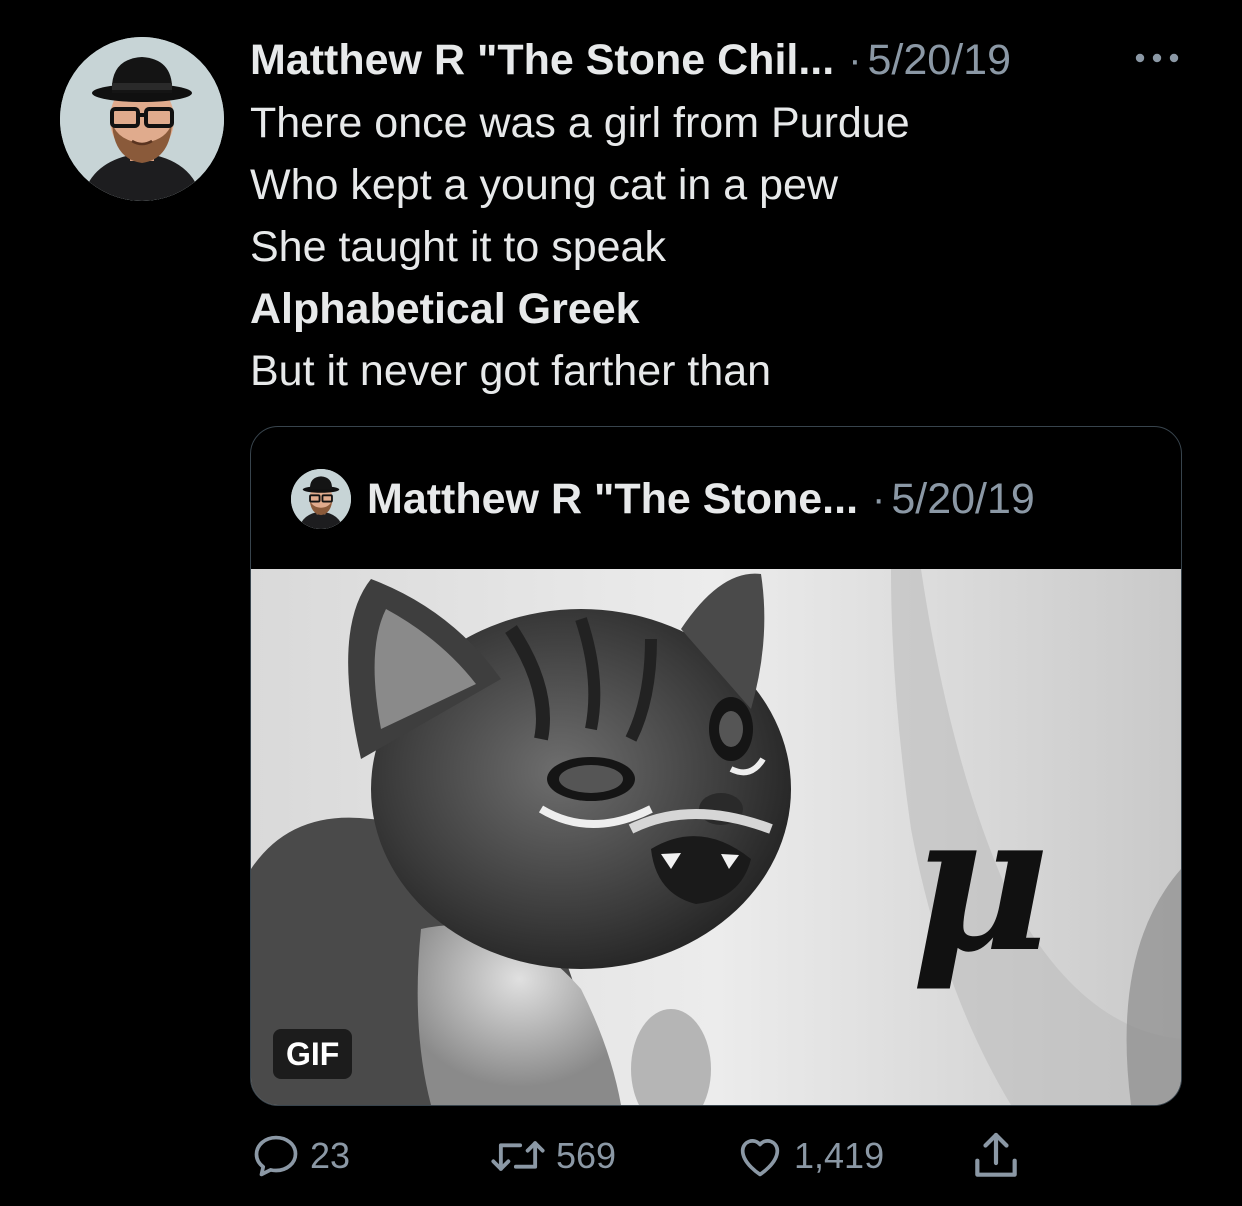 This screenshot has width=1242, height=1206. I want to click on tweet-line: Alphabetical Greek, so click(445, 309).